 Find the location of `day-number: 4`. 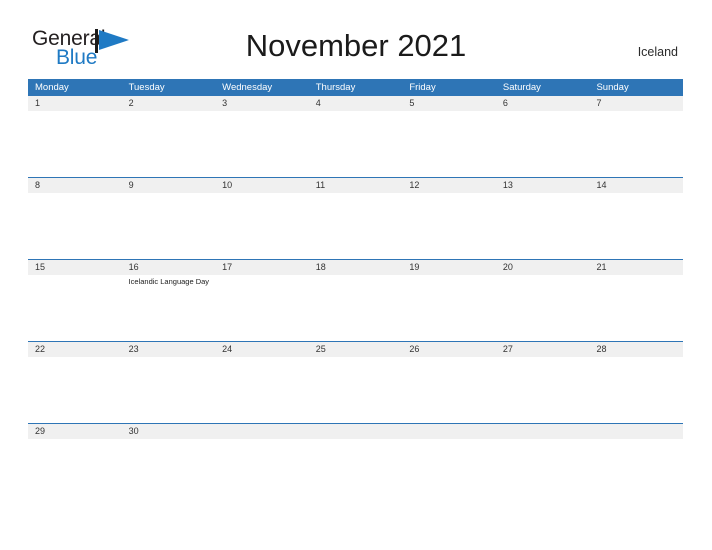

day-number: 4 is located at coordinates (356, 103).